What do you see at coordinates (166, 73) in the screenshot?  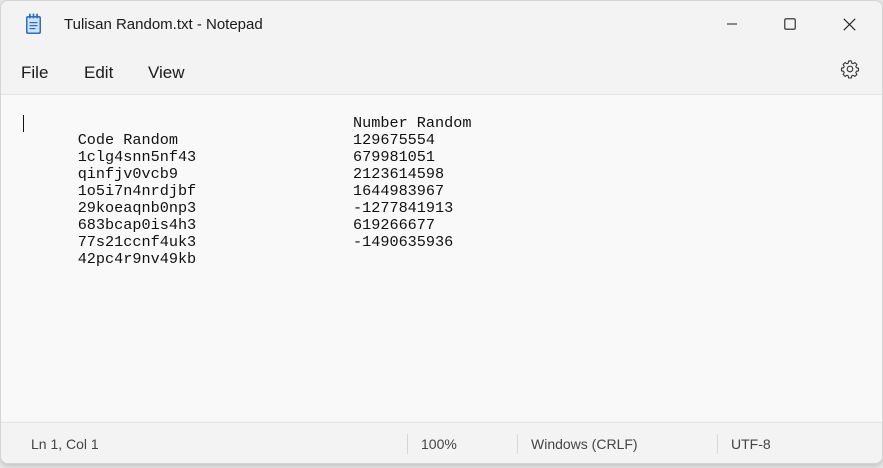 I see `menu-view: View` at bounding box center [166, 73].